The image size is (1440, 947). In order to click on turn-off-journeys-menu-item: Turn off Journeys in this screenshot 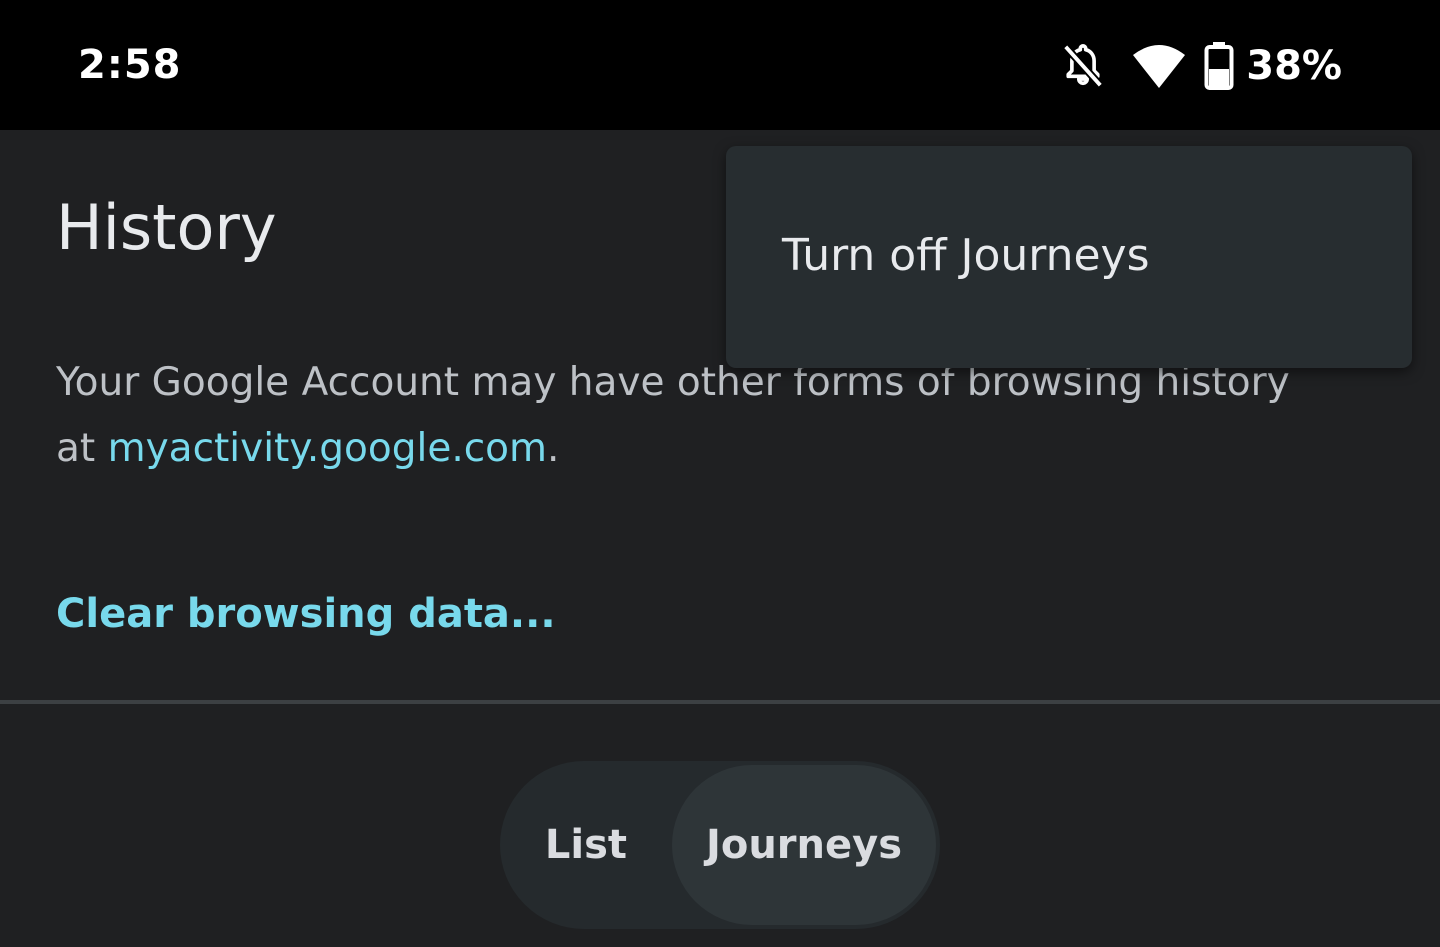, I will do `click(1069, 257)`.